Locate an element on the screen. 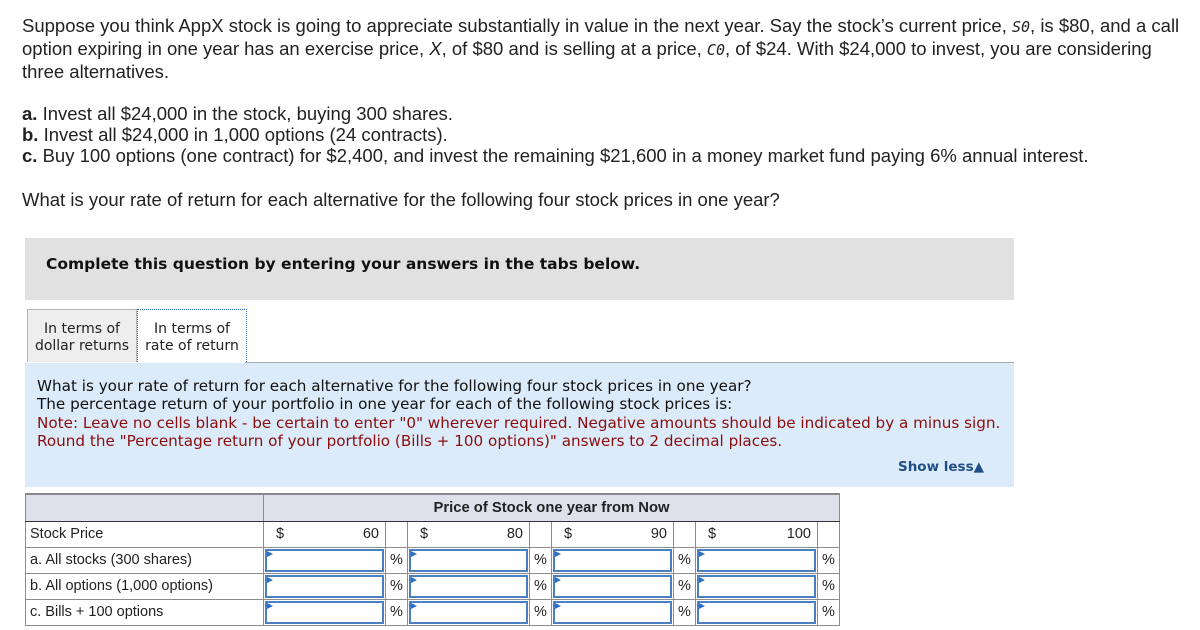 Image resolution: width=1200 pixels, height=630 pixels. table-row: a. All stocks (300 shares) % % % % is located at coordinates (432, 560).